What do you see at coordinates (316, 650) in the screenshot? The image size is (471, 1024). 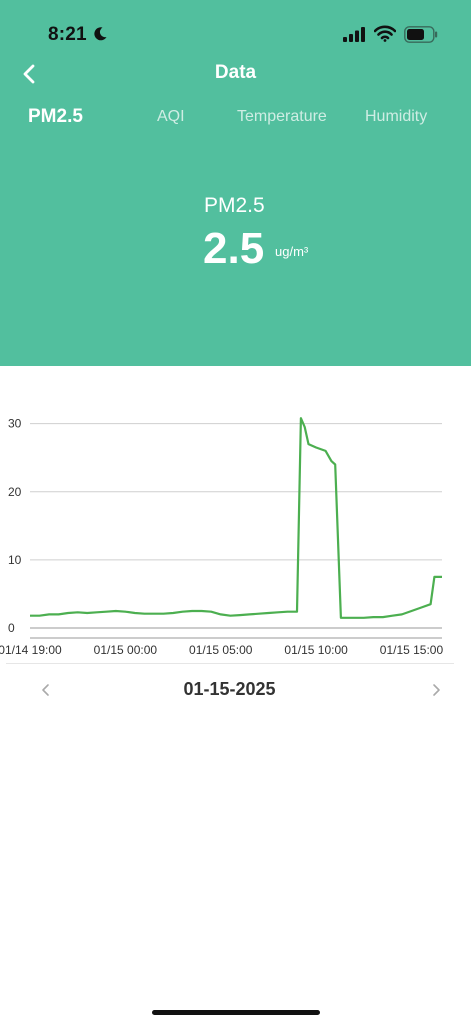 I see `x-tick-label: 01/15 10:00` at bounding box center [316, 650].